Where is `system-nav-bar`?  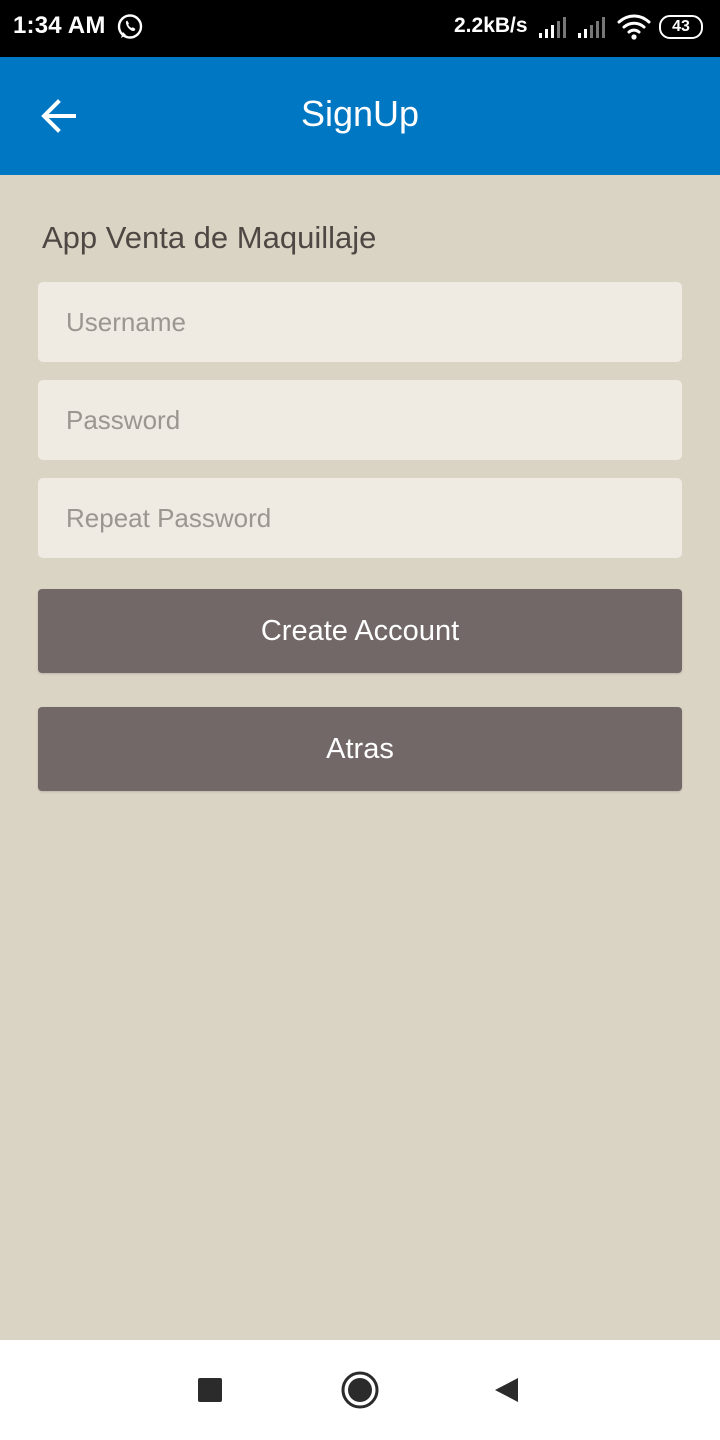 system-nav-bar is located at coordinates (360, 1390).